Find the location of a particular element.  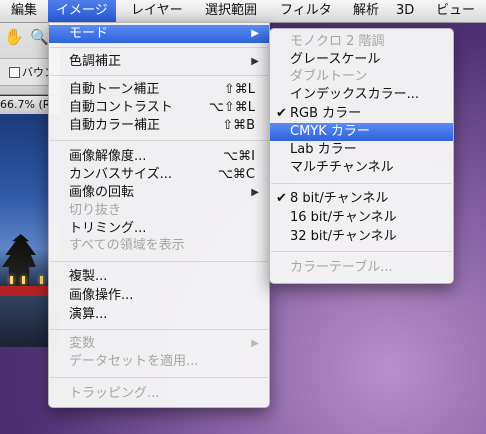

shortcut-label: ⇧⌘B is located at coordinates (238, 125).